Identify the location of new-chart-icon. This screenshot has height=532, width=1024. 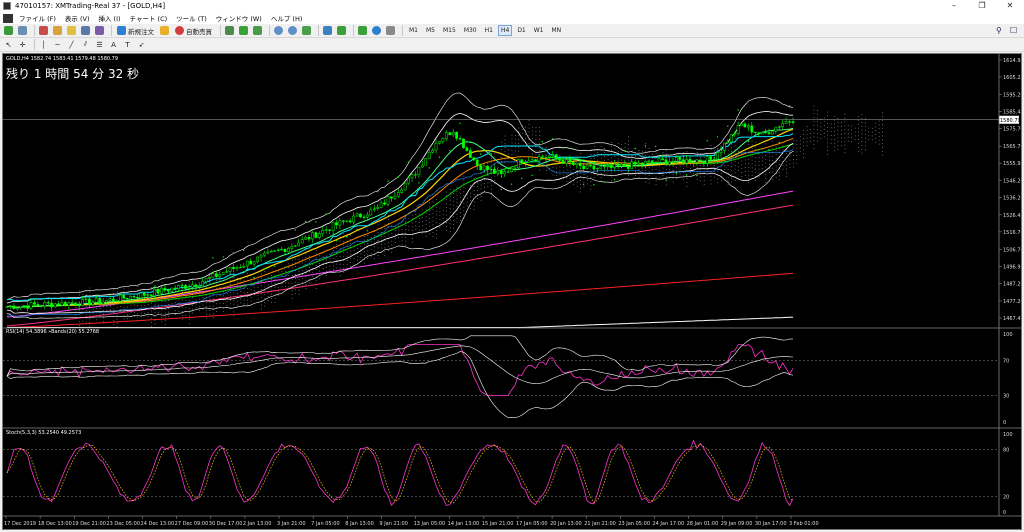
(8, 30).